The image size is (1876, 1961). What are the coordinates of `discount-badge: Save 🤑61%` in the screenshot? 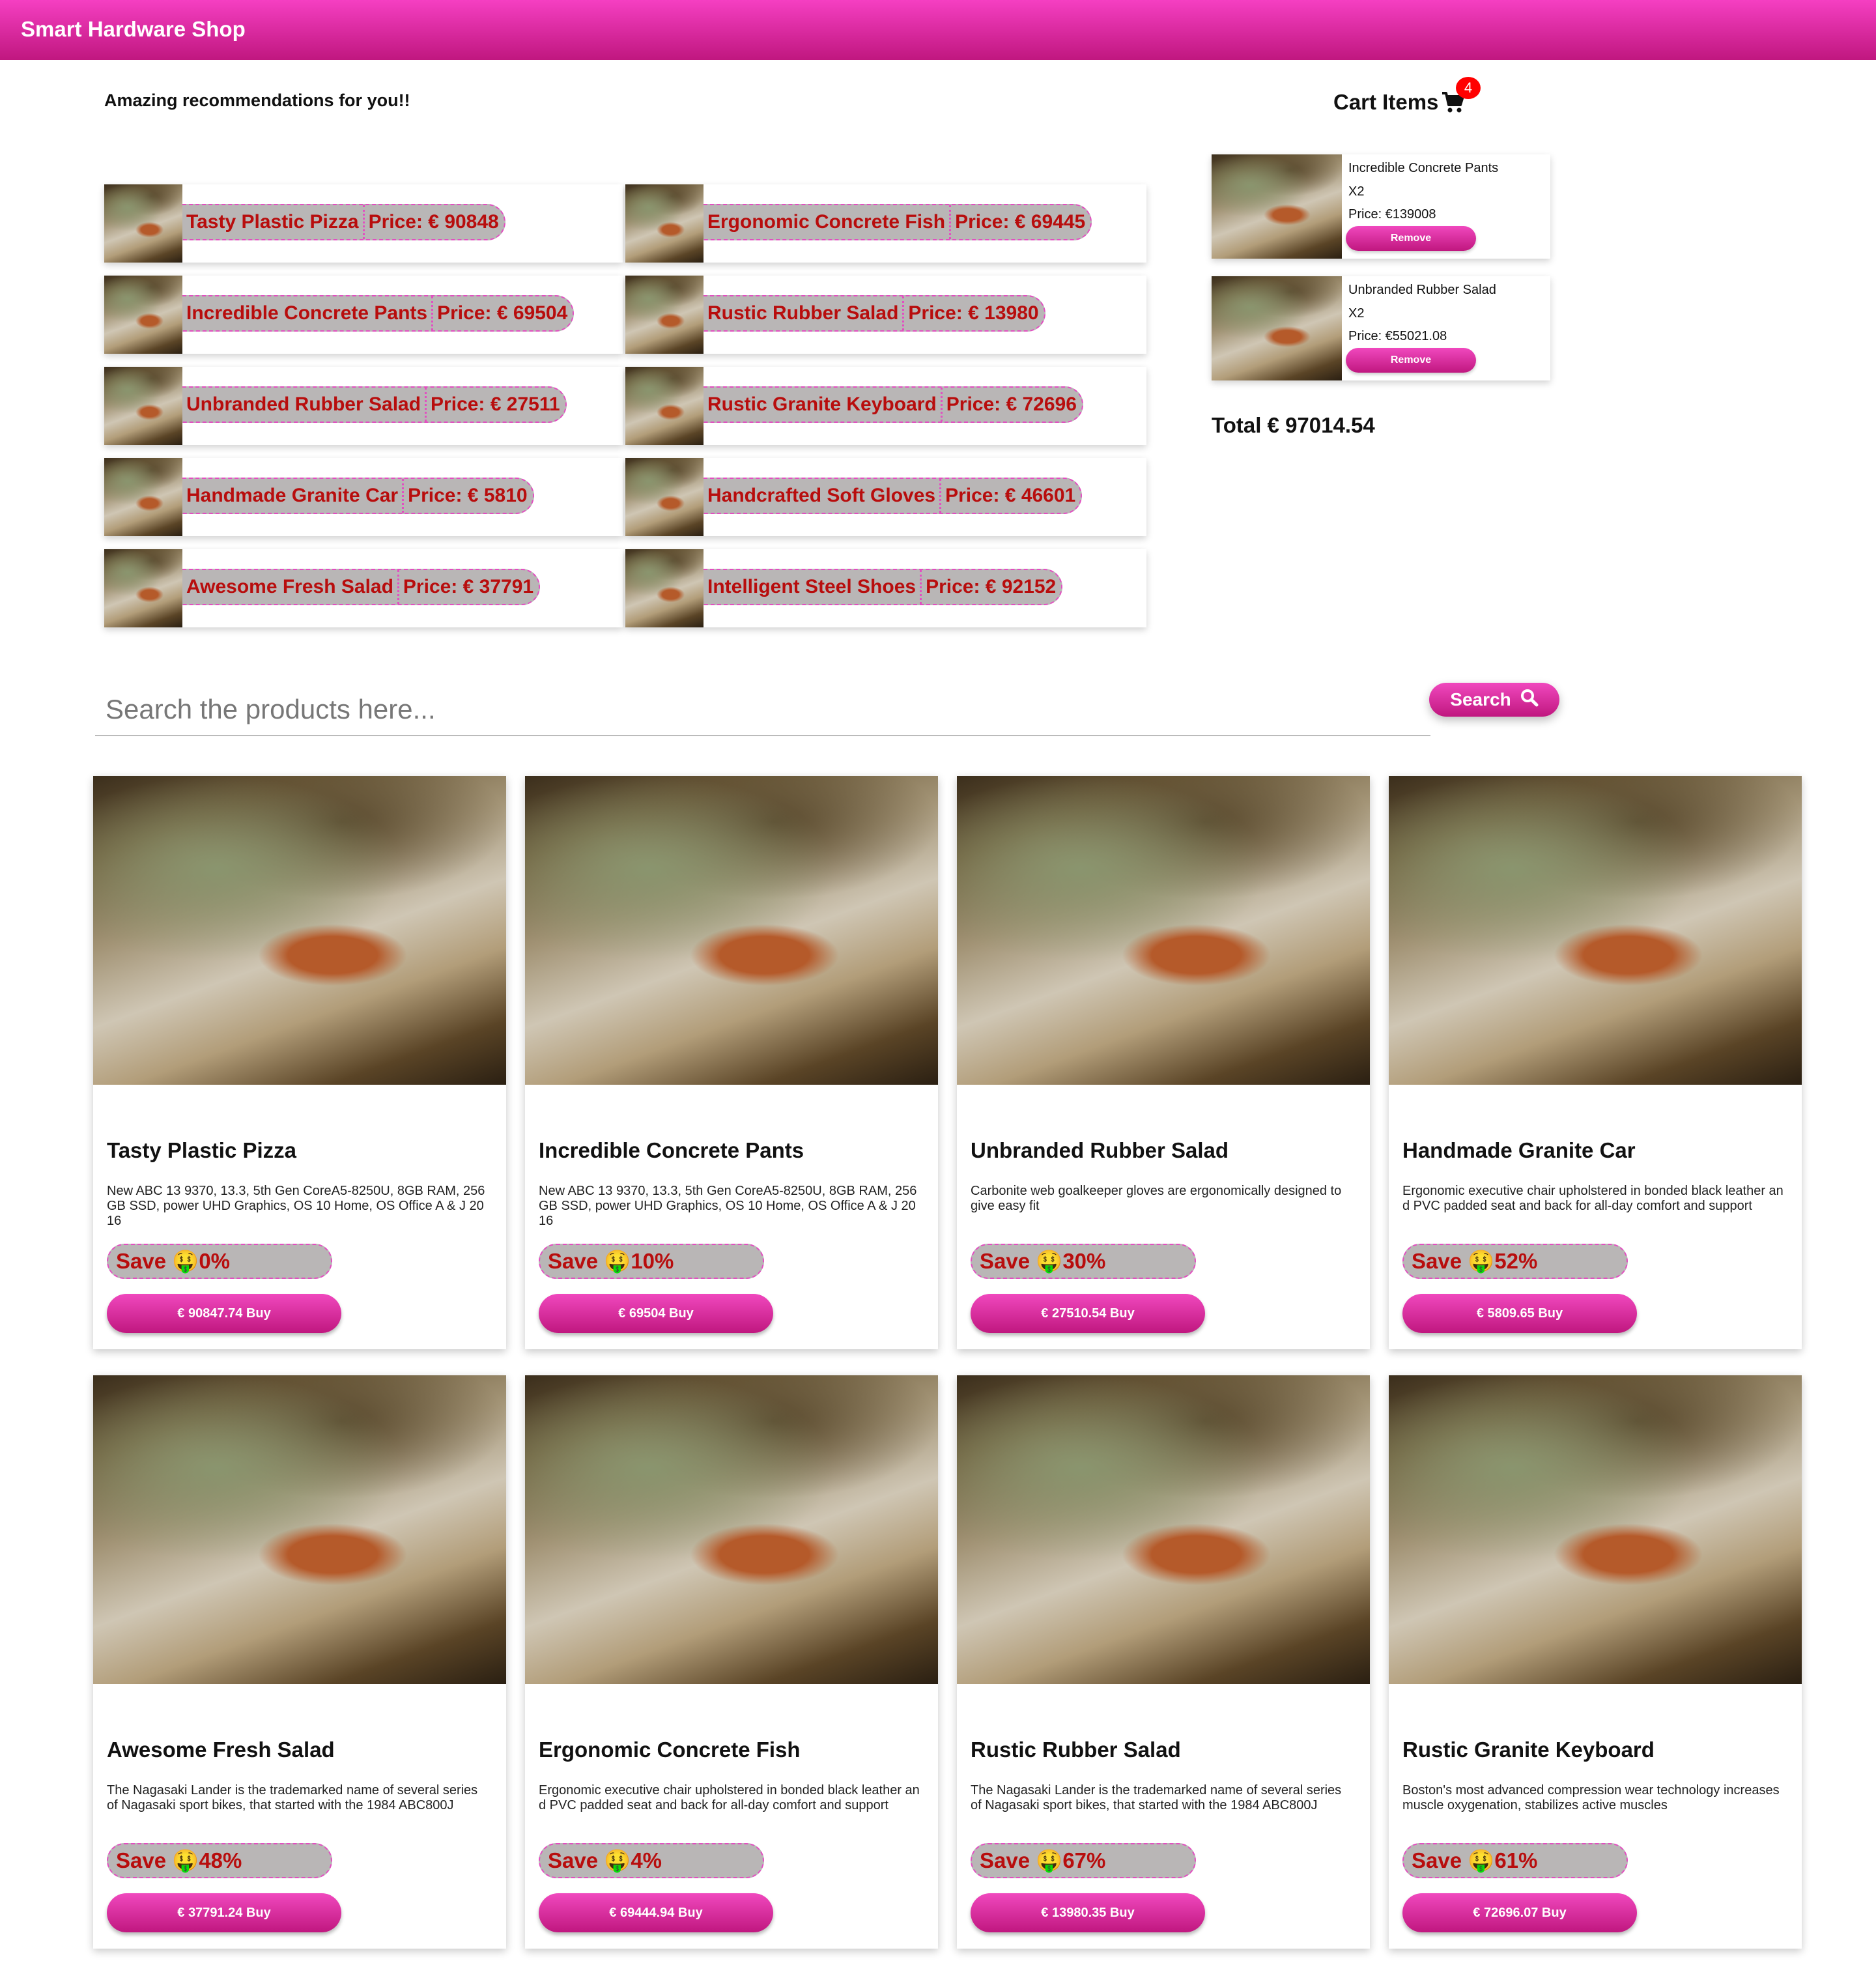 It's located at (1515, 1860).